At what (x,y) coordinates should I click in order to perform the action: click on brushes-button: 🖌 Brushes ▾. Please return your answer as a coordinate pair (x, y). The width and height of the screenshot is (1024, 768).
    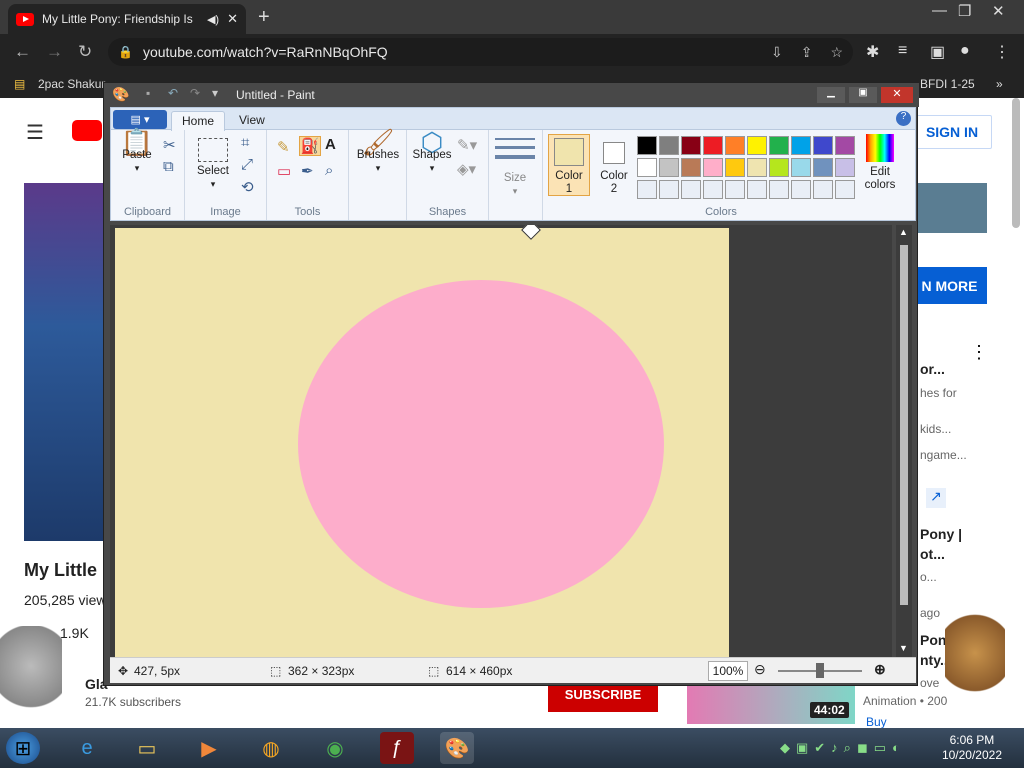
    Looking at the image, I should click on (378, 152).